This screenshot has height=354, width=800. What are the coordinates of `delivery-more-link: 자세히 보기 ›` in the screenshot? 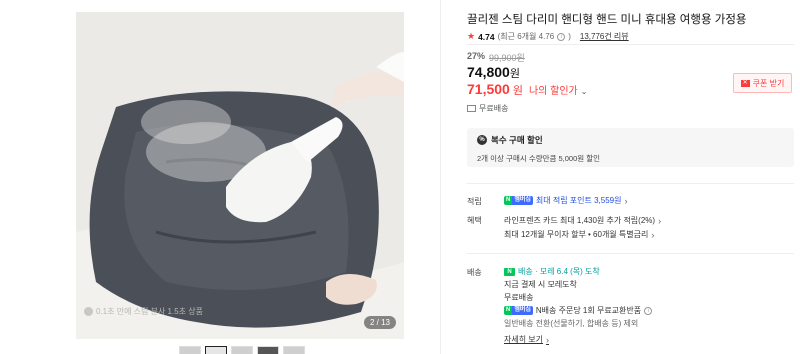 It's located at (526, 339).